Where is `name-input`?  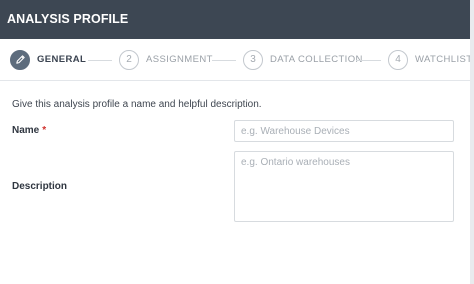
name-input is located at coordinates (344, 131).